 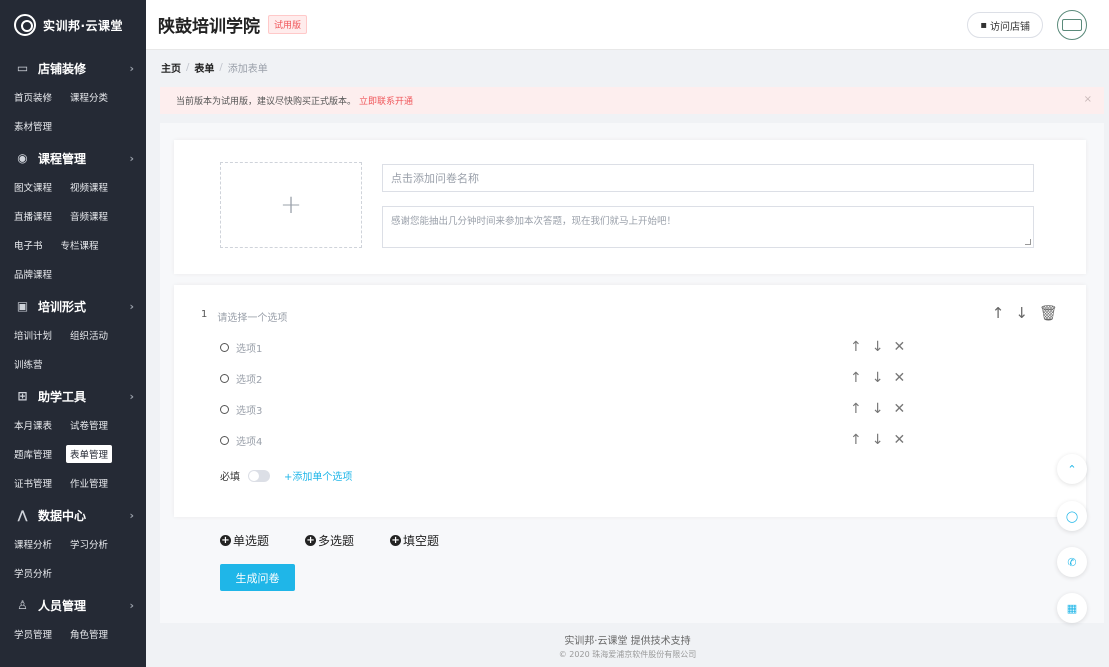 What do you see at coordinates (89, 483) in the screenshot?
I see `sidebar-item: 作业管理` at bounding box center [89, 483].